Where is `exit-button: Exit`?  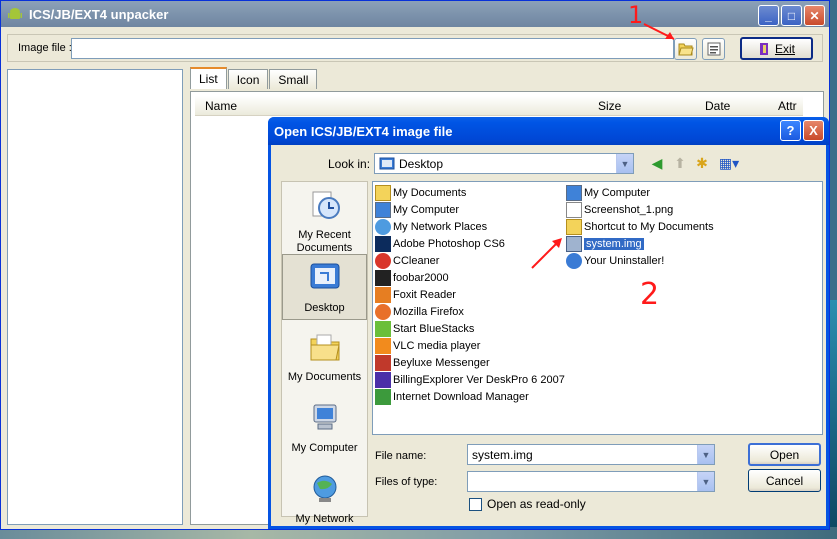 exit-button: Exit is located at coordinates (776, 48).